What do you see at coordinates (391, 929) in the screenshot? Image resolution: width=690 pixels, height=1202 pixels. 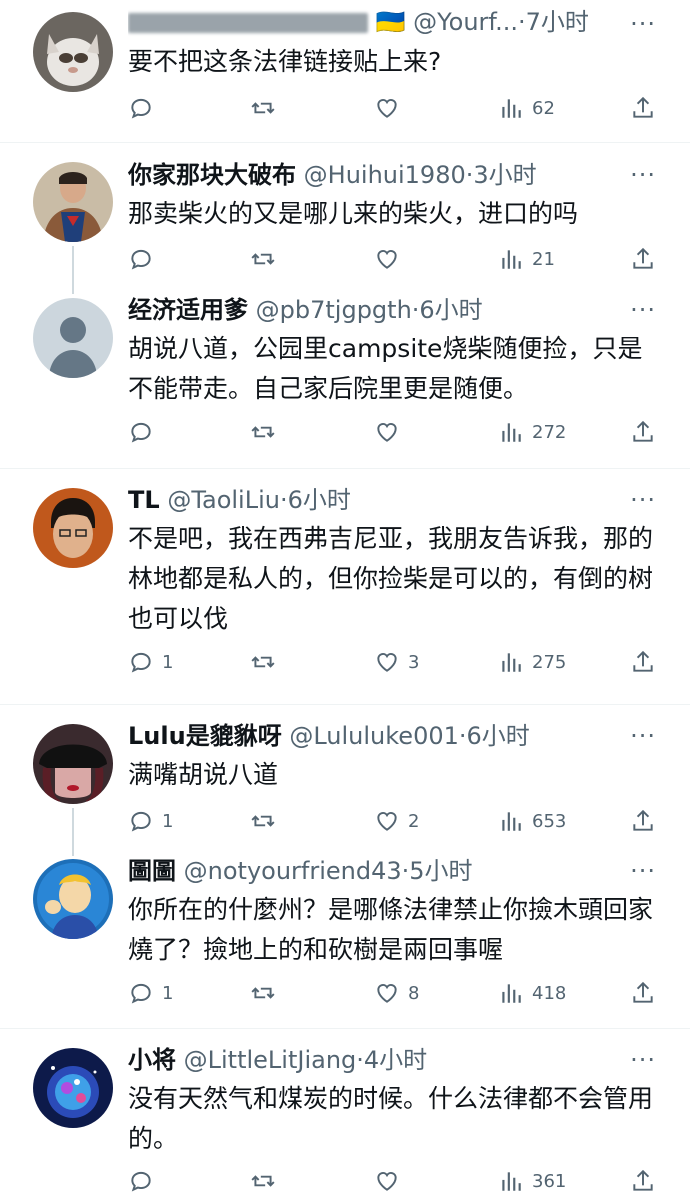 I see `tweet-text: 你所在的什麼州？是哪條法律禁止你撿木頭回家燒了？撿地上的和砍樹是兩回事喔` at bounding box center [391, 929].